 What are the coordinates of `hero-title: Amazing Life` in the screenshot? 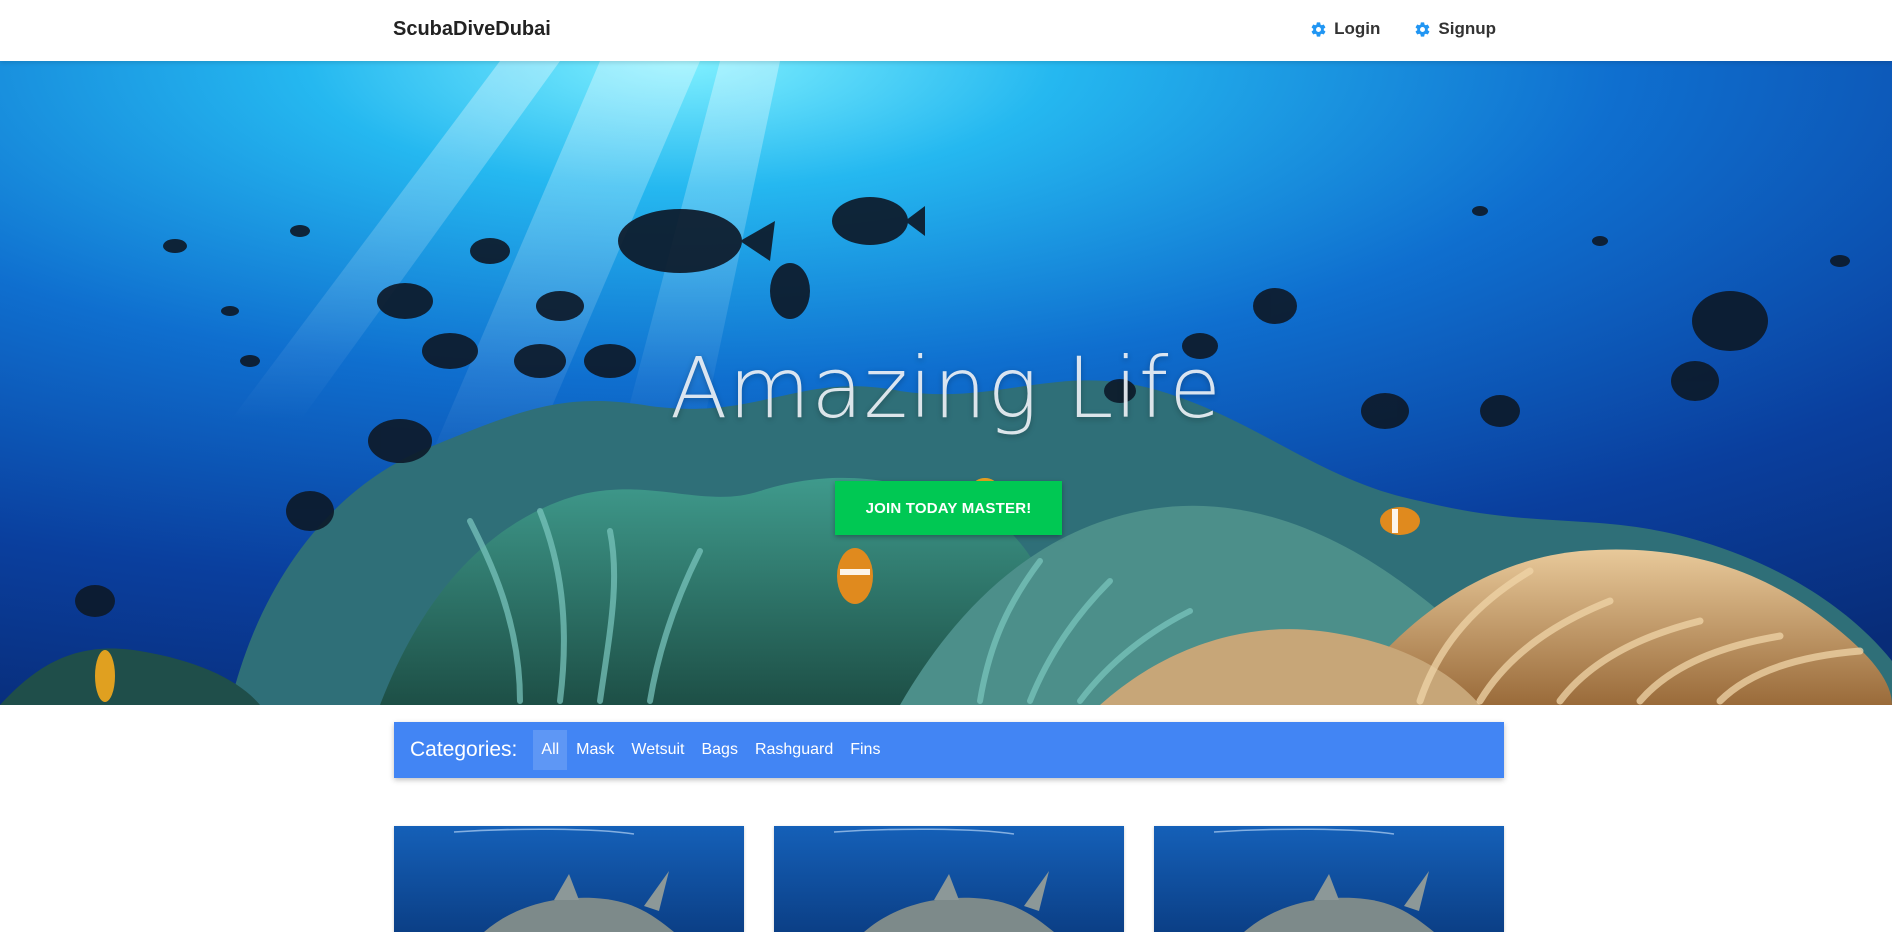 It's located at (946, 388).